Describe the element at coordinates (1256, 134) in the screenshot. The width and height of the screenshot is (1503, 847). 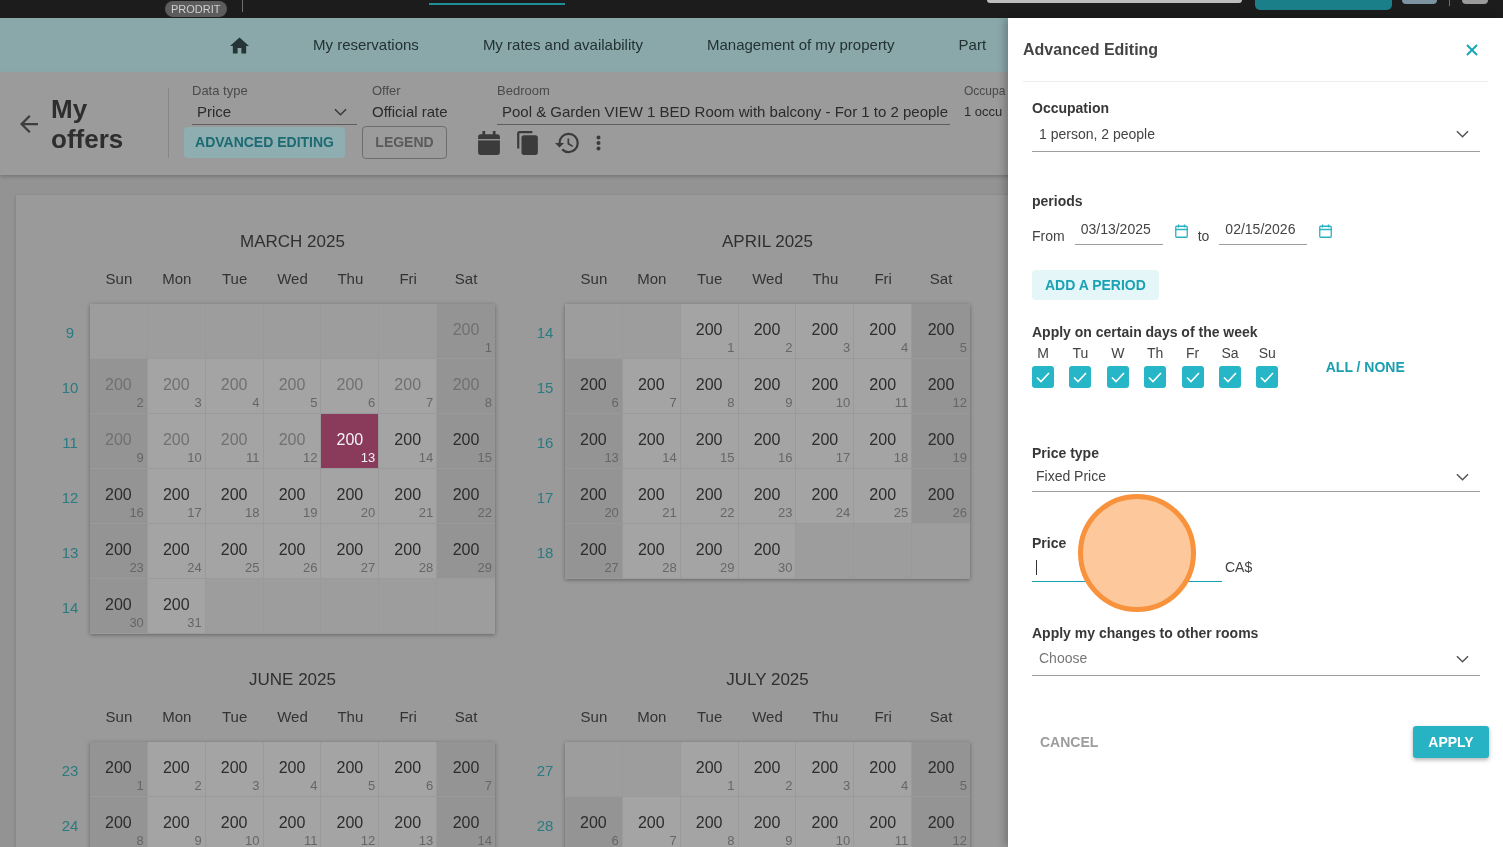
I see `select-field: 1 person, 2 people` at that location.